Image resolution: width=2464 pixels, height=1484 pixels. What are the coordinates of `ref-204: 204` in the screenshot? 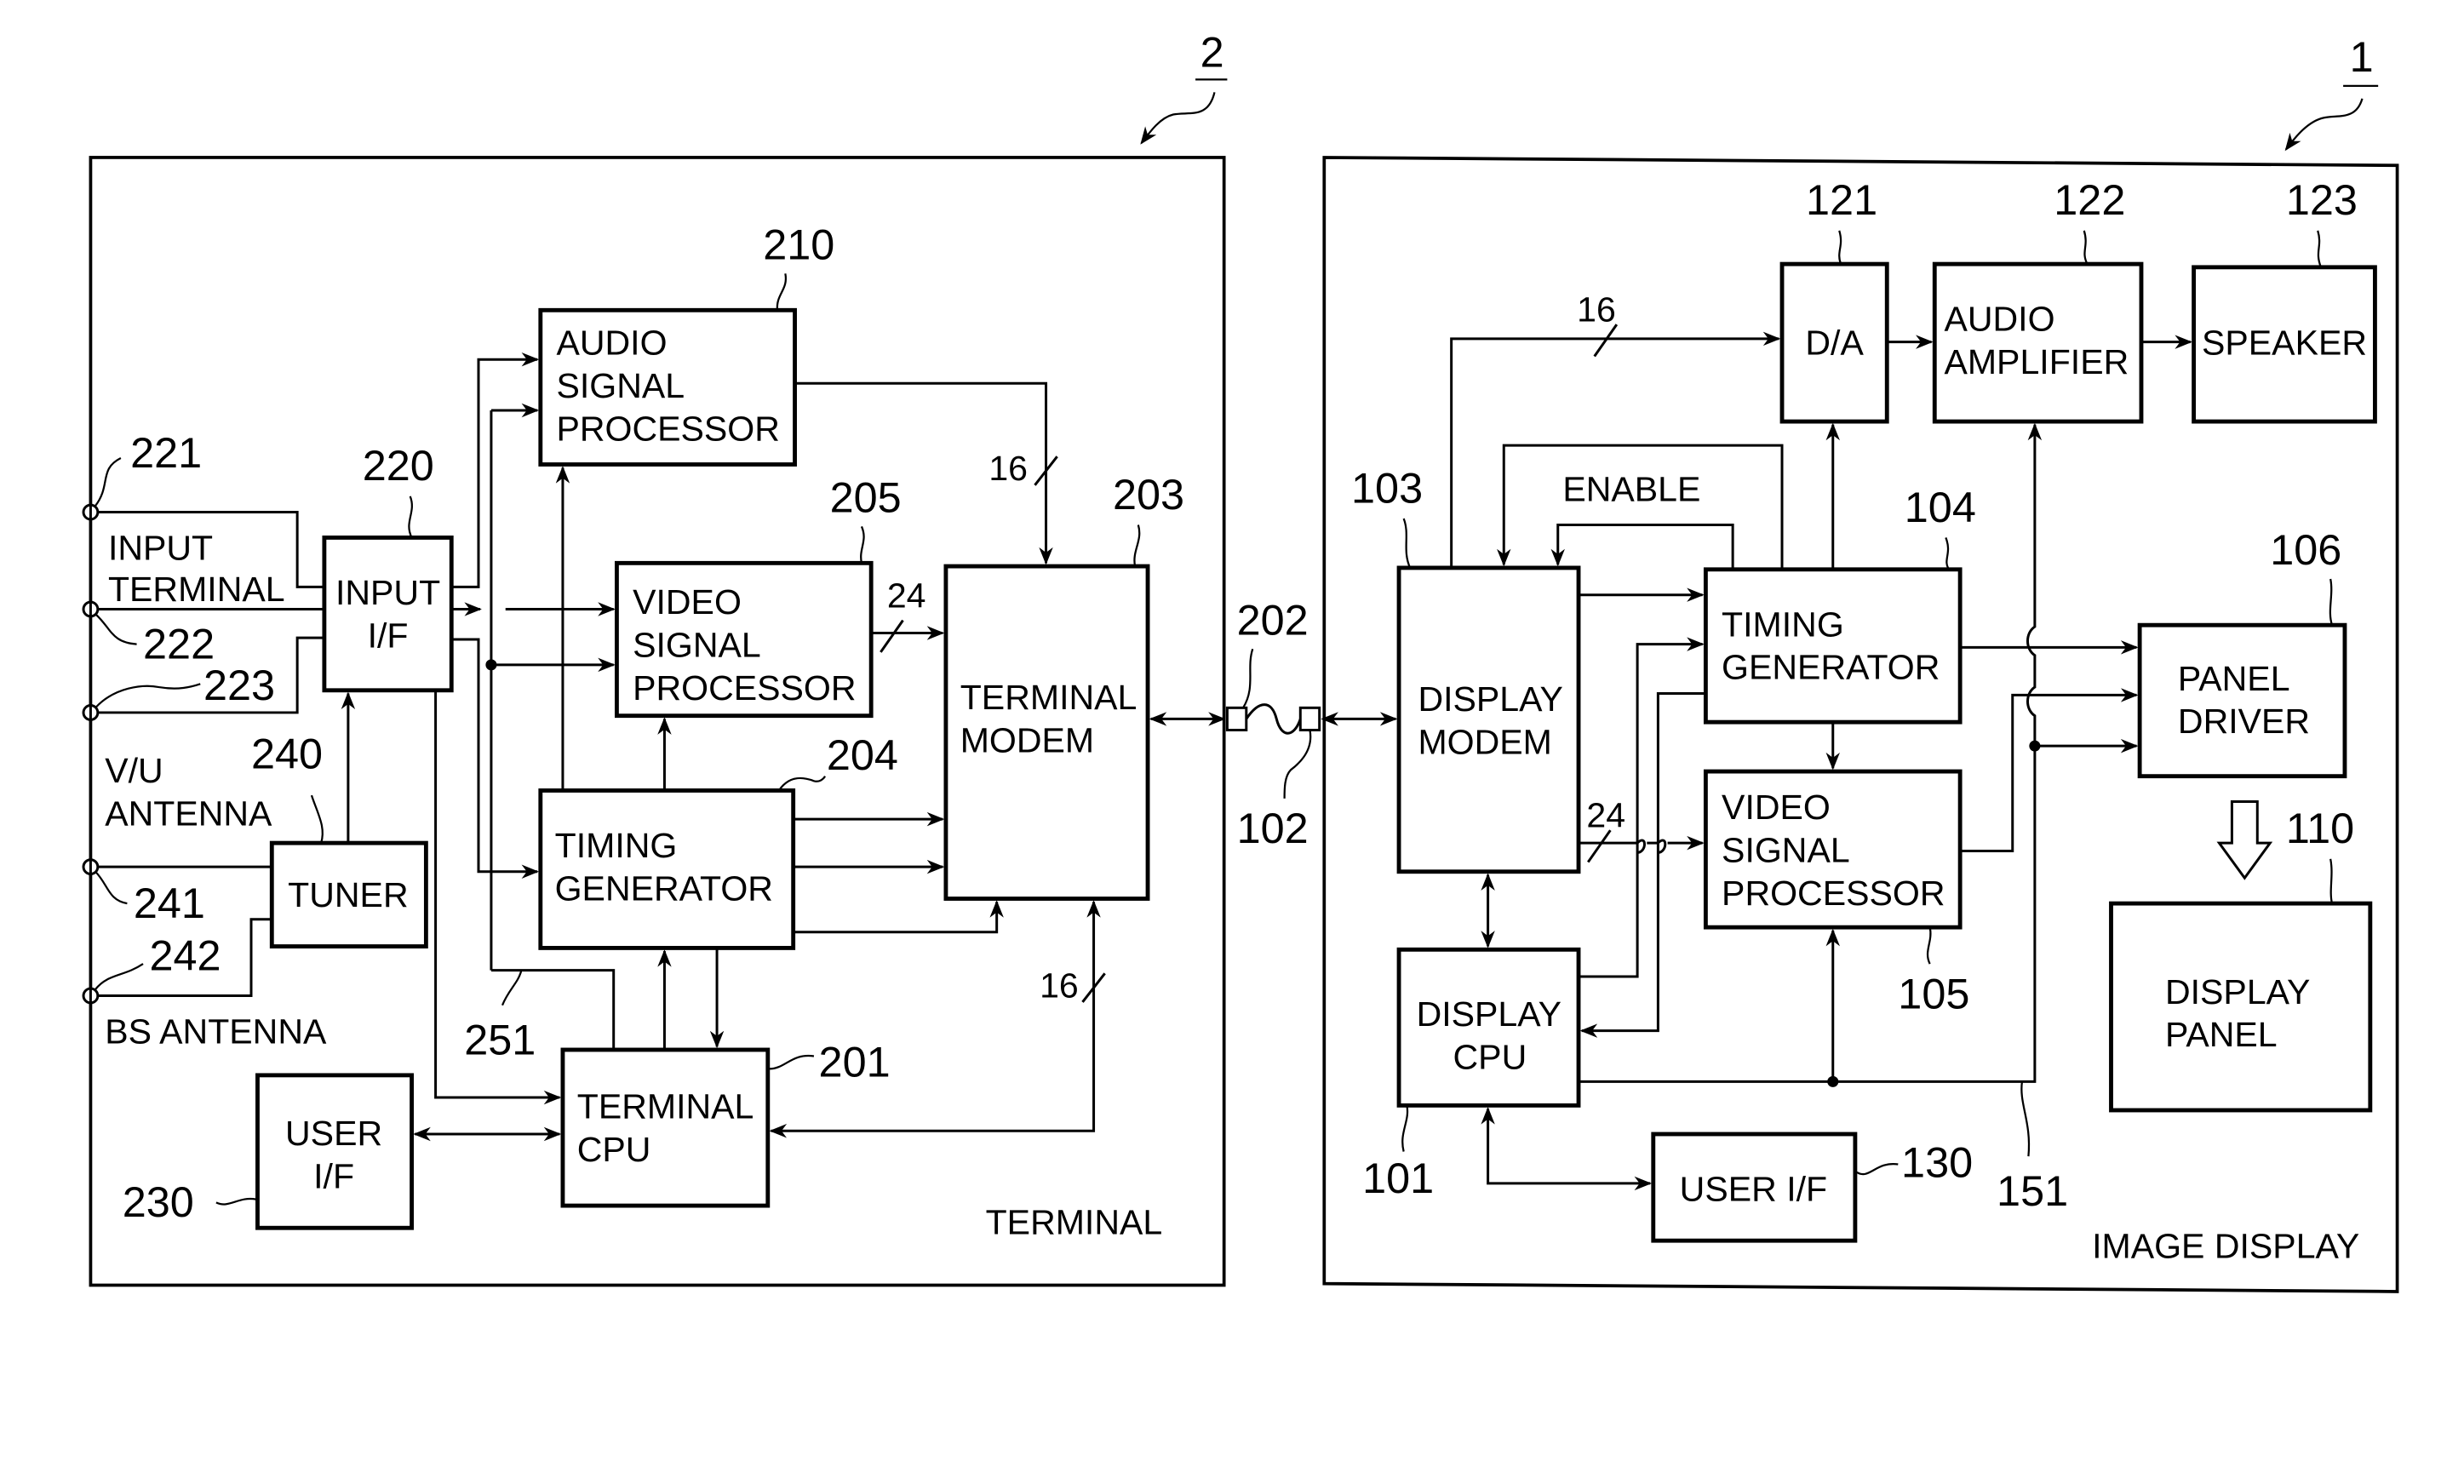 It's located at (863, 755).